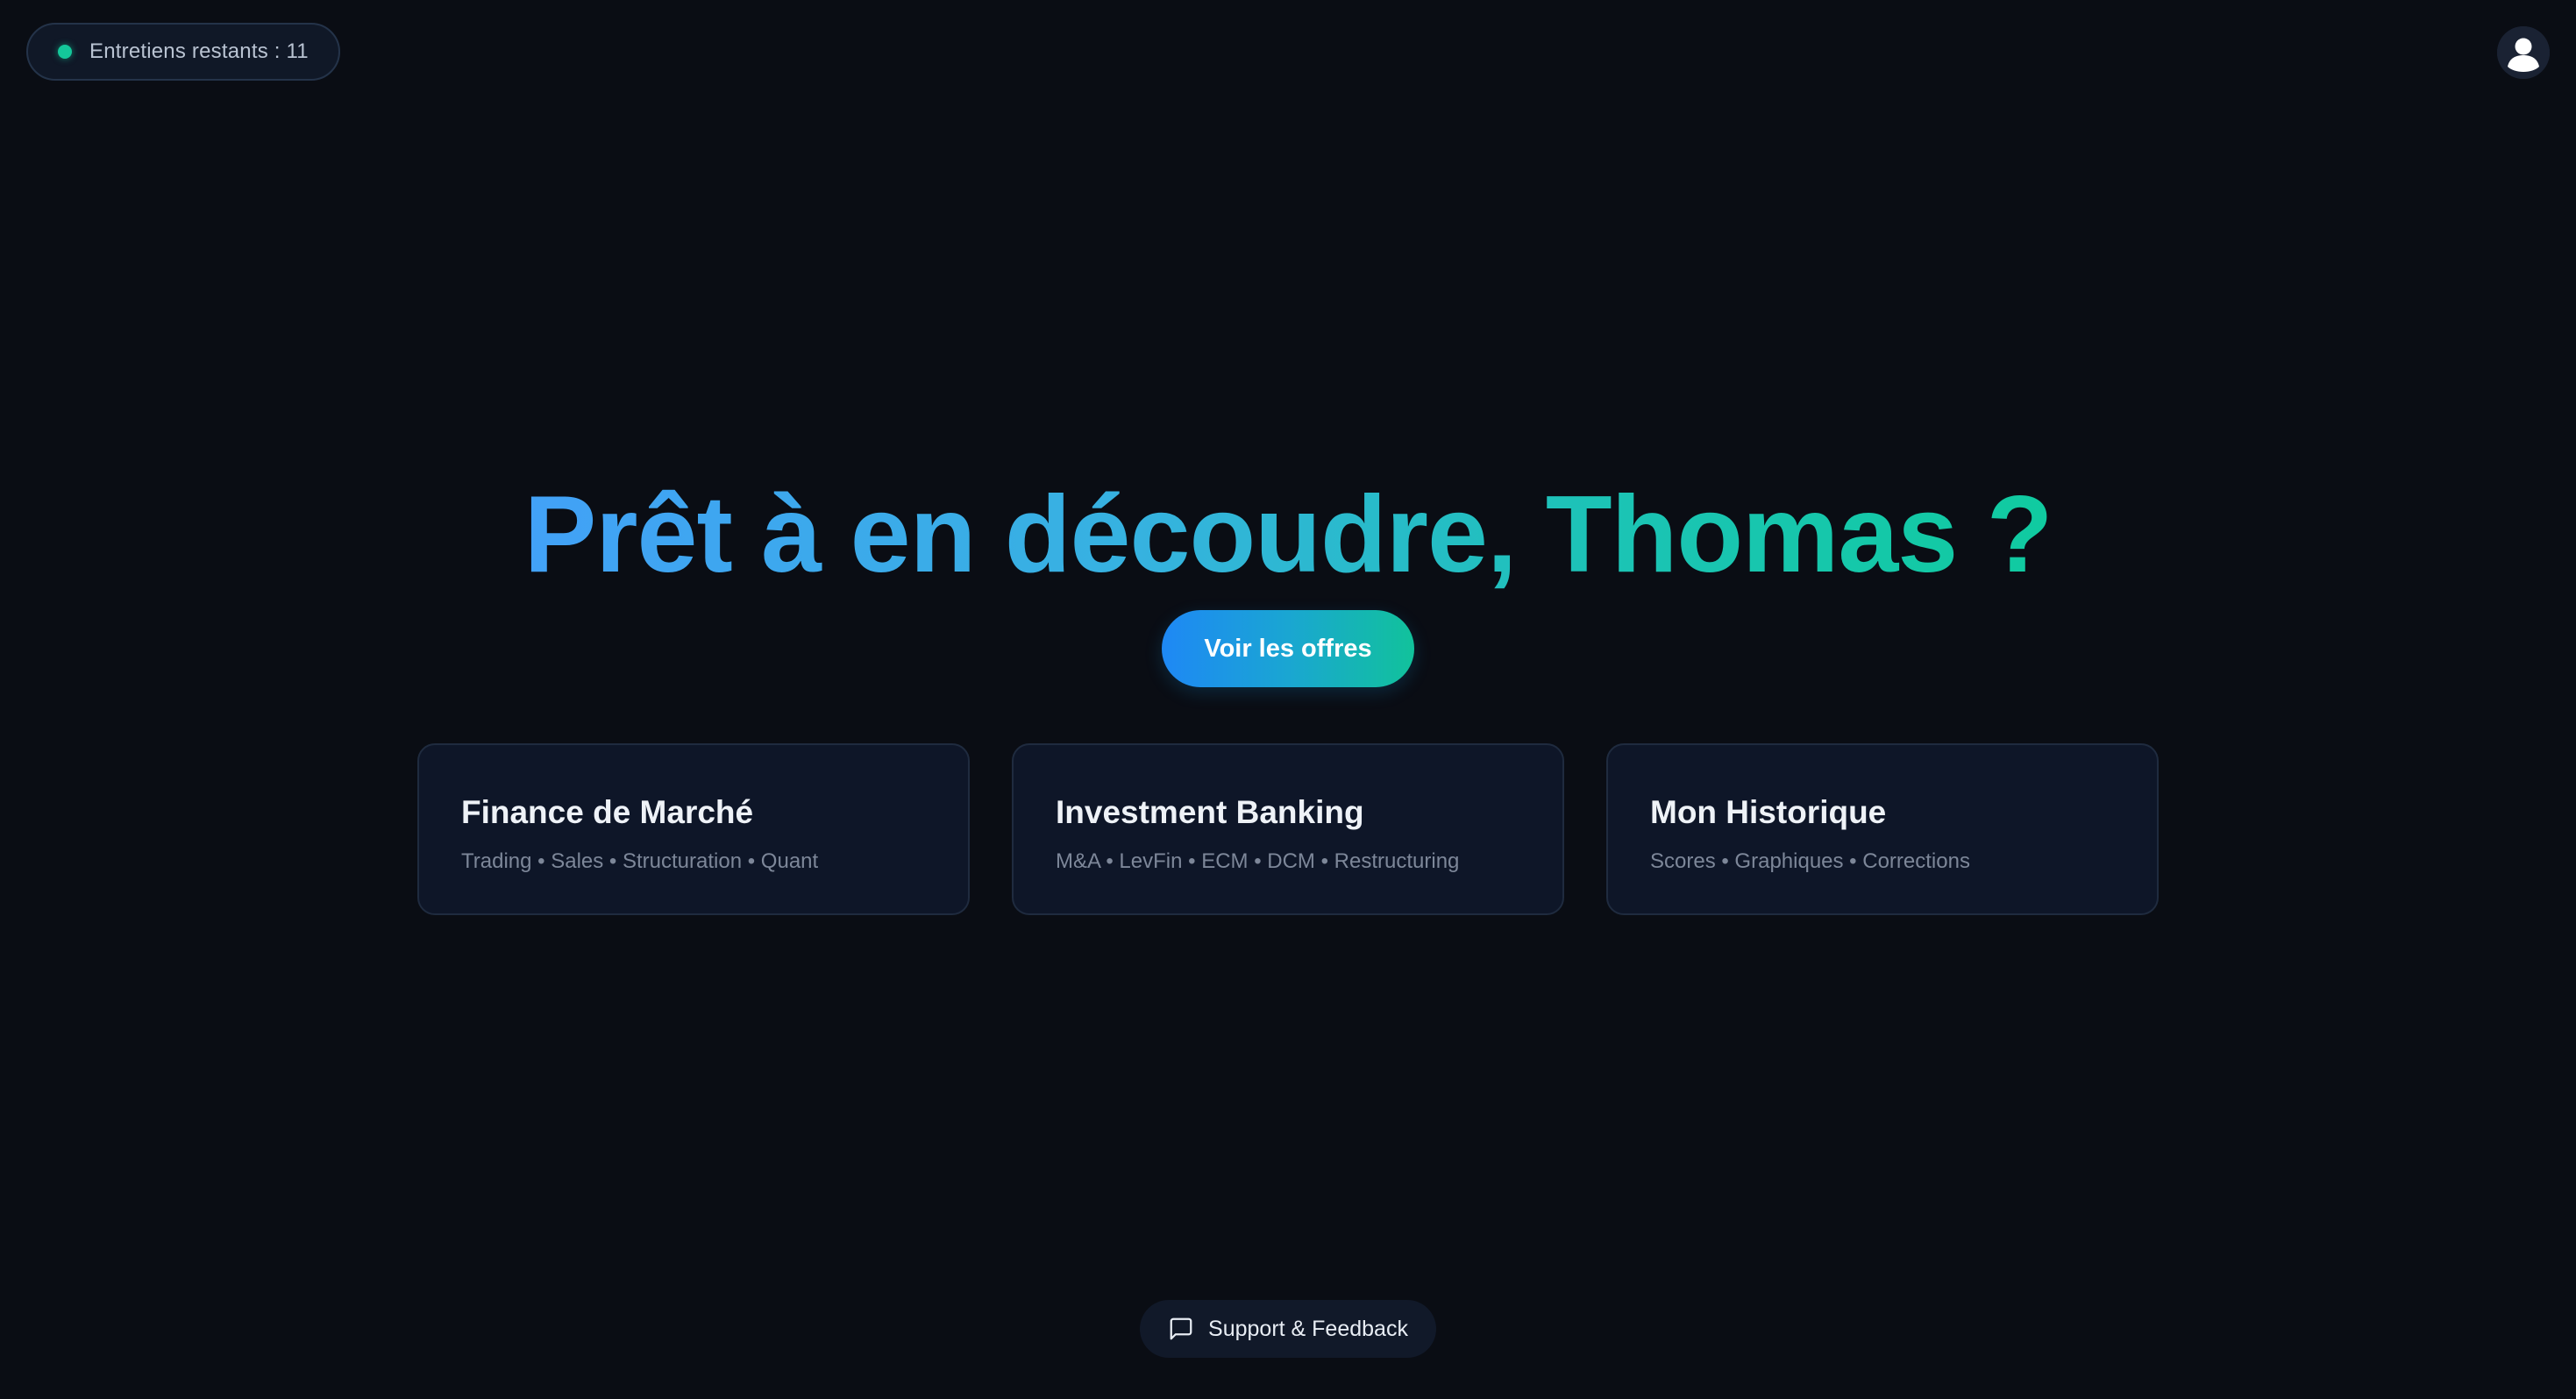 The image size is (2576, 1399). What do you see at coordinates (65, 52) in the screenshot?
I see `status-dot-icon` at bounding box center [65, 52].